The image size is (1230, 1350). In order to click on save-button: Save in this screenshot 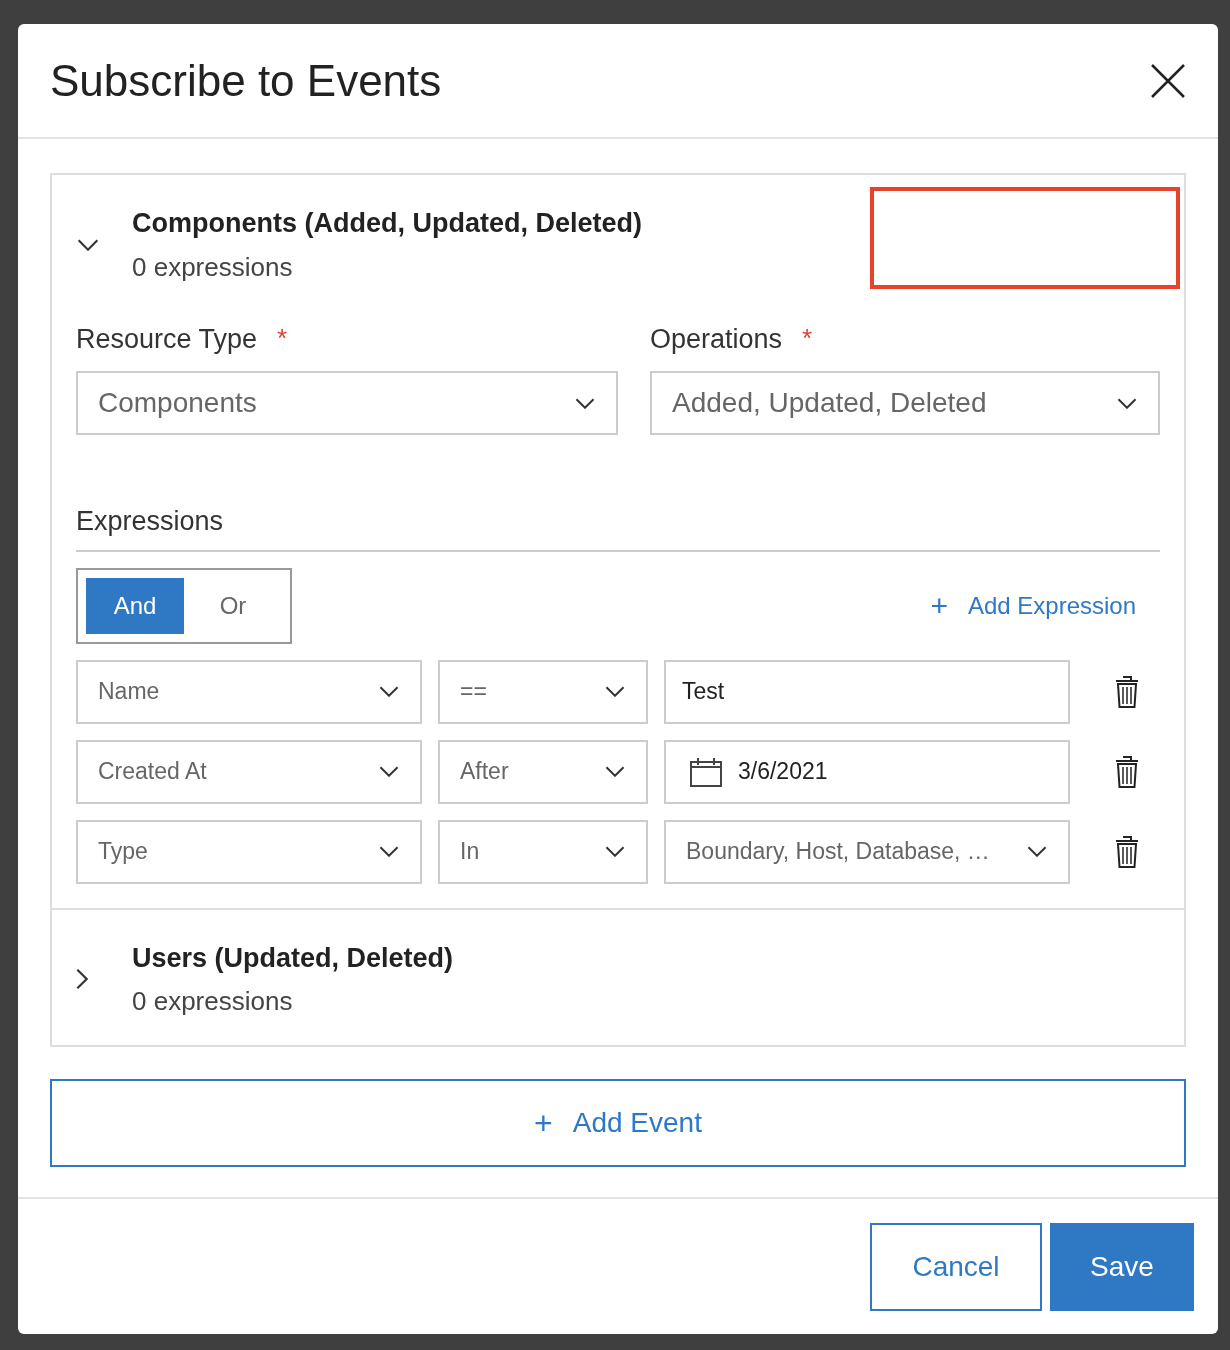, I will do `click(1122, 1266)`.